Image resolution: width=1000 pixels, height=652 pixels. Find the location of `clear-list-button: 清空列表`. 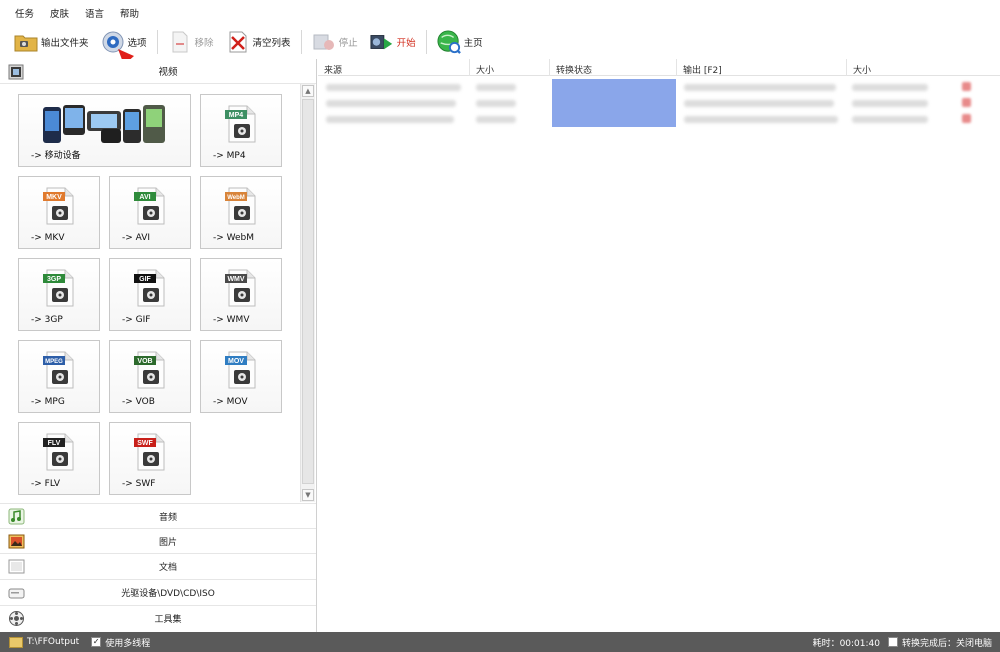

clear-list-button: 清空列表 is located at coordinates (258, 42).